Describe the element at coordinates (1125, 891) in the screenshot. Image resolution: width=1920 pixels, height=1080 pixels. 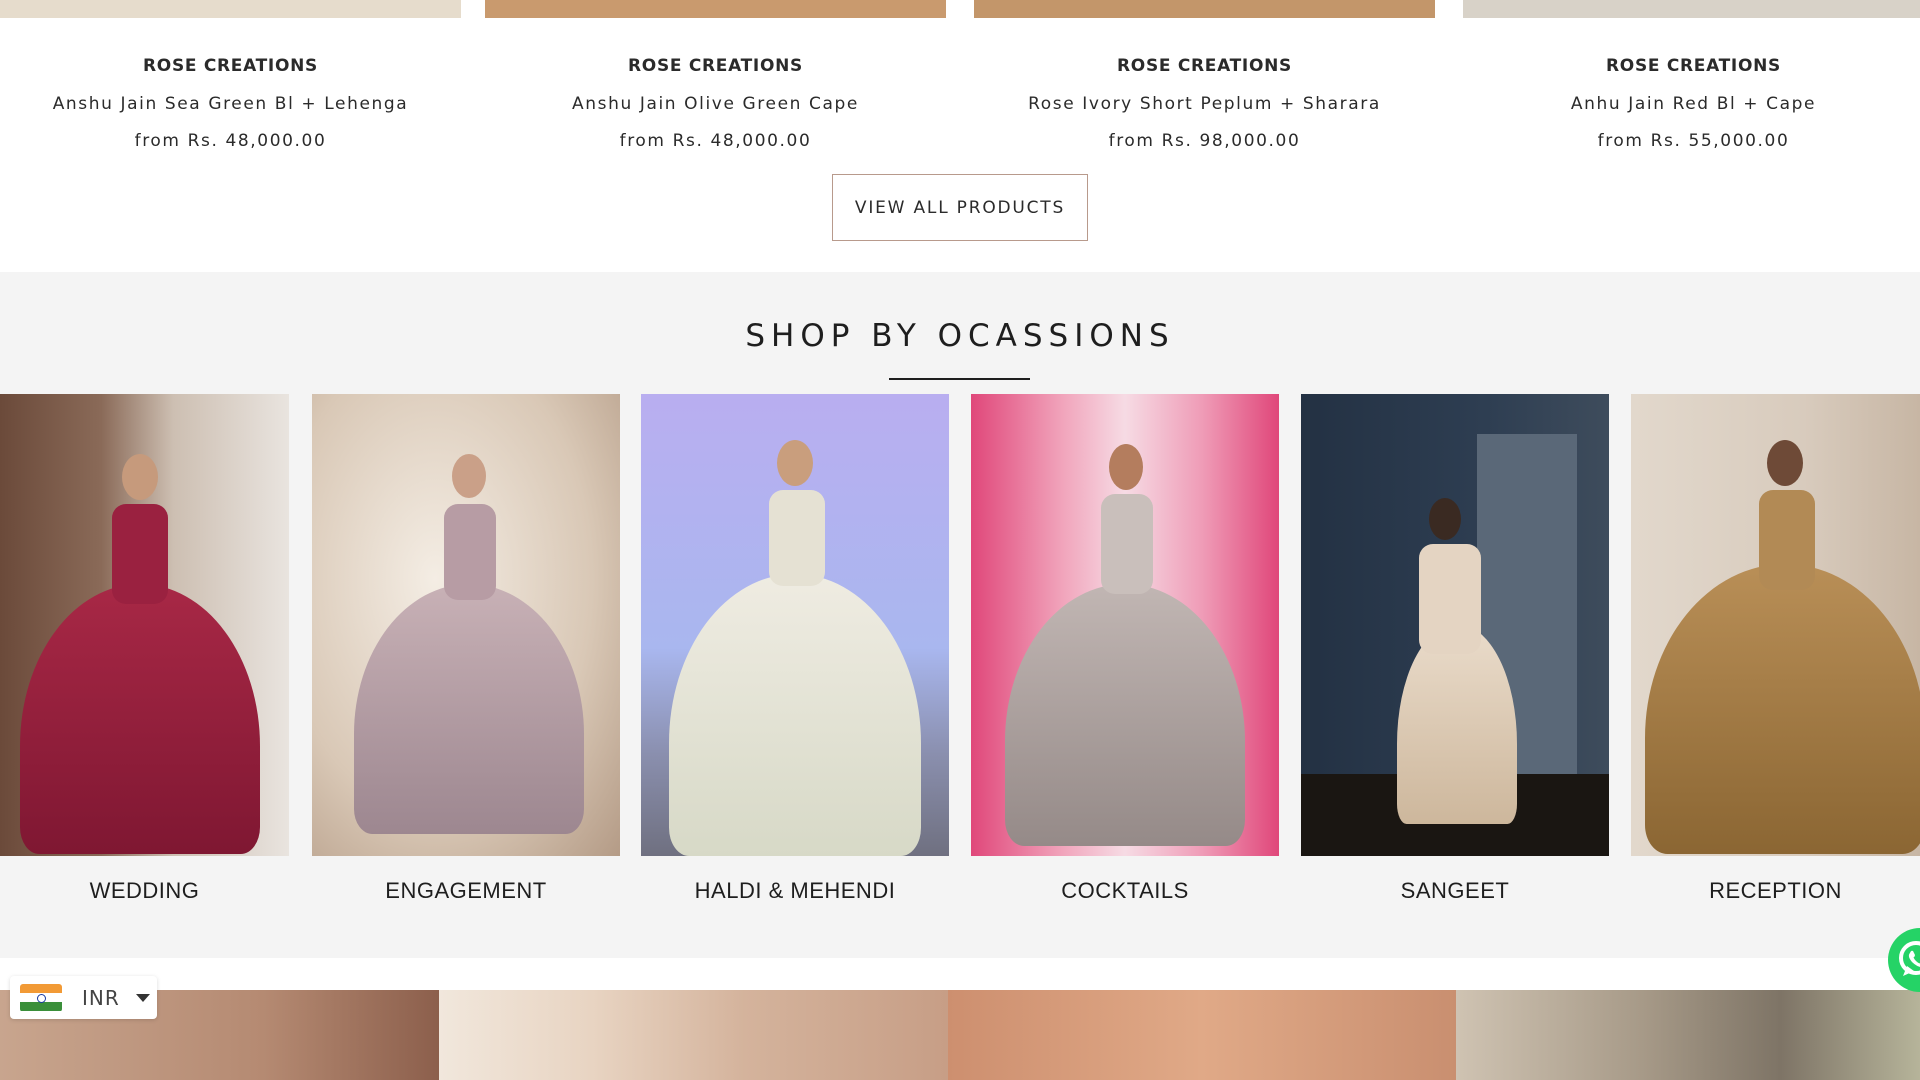
I see `occasion-label: COCKTAILS` at that location.